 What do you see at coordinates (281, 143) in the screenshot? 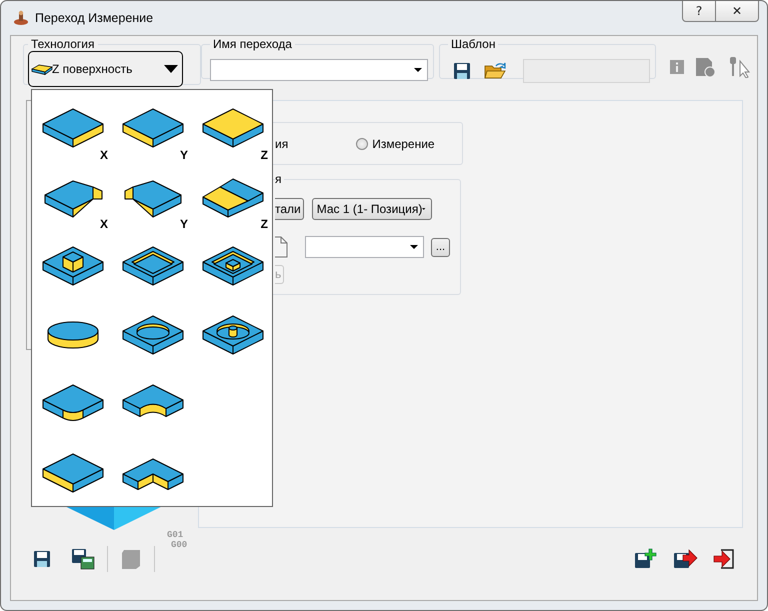
I see `radio-label: ия` at bounding box center [281, 143].